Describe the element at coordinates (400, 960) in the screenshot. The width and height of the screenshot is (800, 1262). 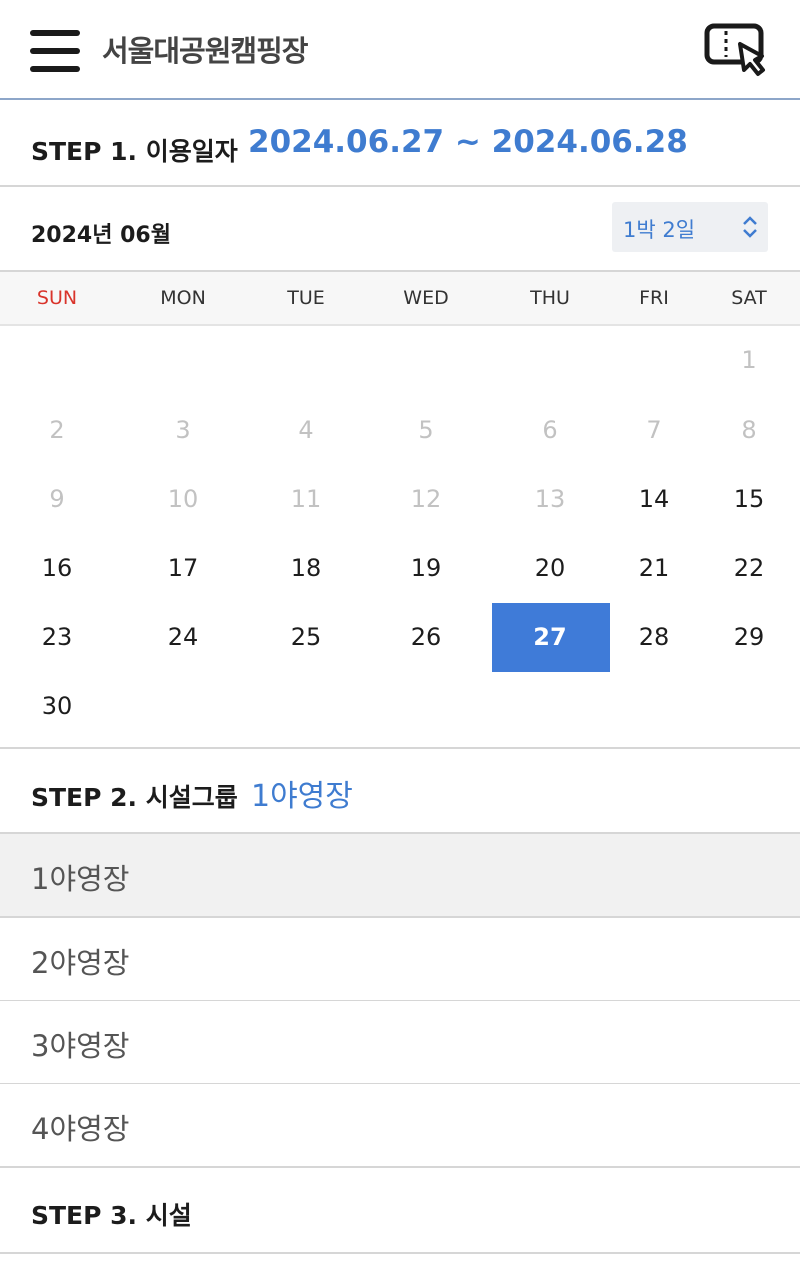
I see `group-item-2: 2야영장` at that location.